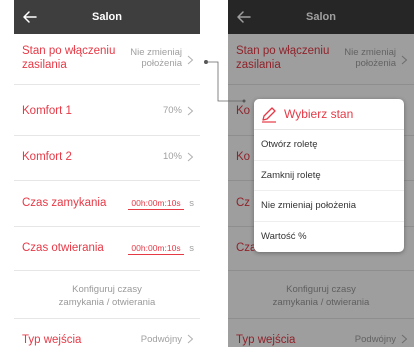  I want to click on arrow-left-icon, so click(30, 17).